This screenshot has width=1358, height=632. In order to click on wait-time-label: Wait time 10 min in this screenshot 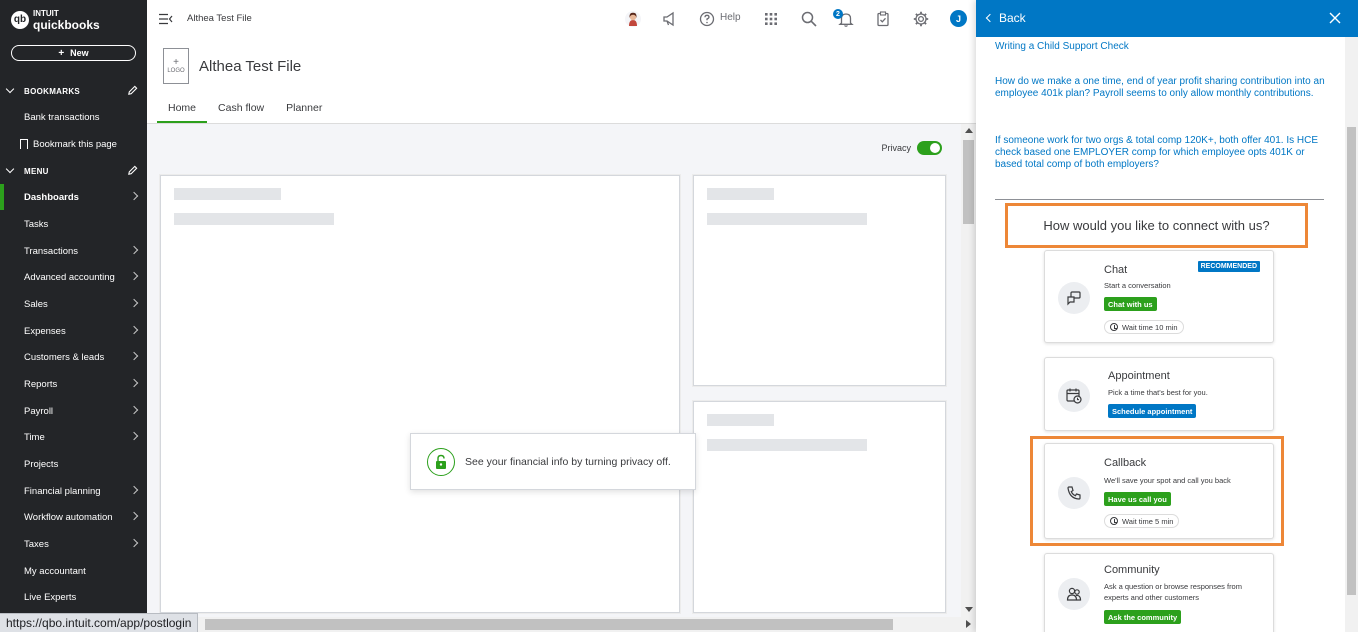, I will do `click(1150, 327)`.